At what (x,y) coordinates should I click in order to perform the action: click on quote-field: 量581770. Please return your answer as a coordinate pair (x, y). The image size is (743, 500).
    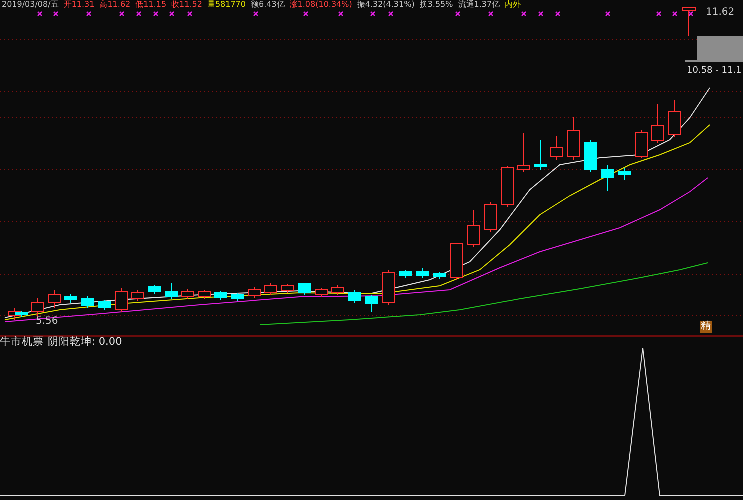
    Looking at the image, I should click on (226, 4).